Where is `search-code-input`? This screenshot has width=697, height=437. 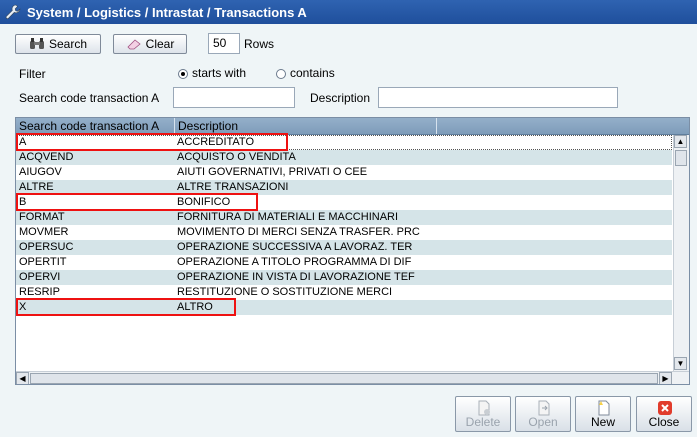 search-code-input is located at coordinates (234, 97).